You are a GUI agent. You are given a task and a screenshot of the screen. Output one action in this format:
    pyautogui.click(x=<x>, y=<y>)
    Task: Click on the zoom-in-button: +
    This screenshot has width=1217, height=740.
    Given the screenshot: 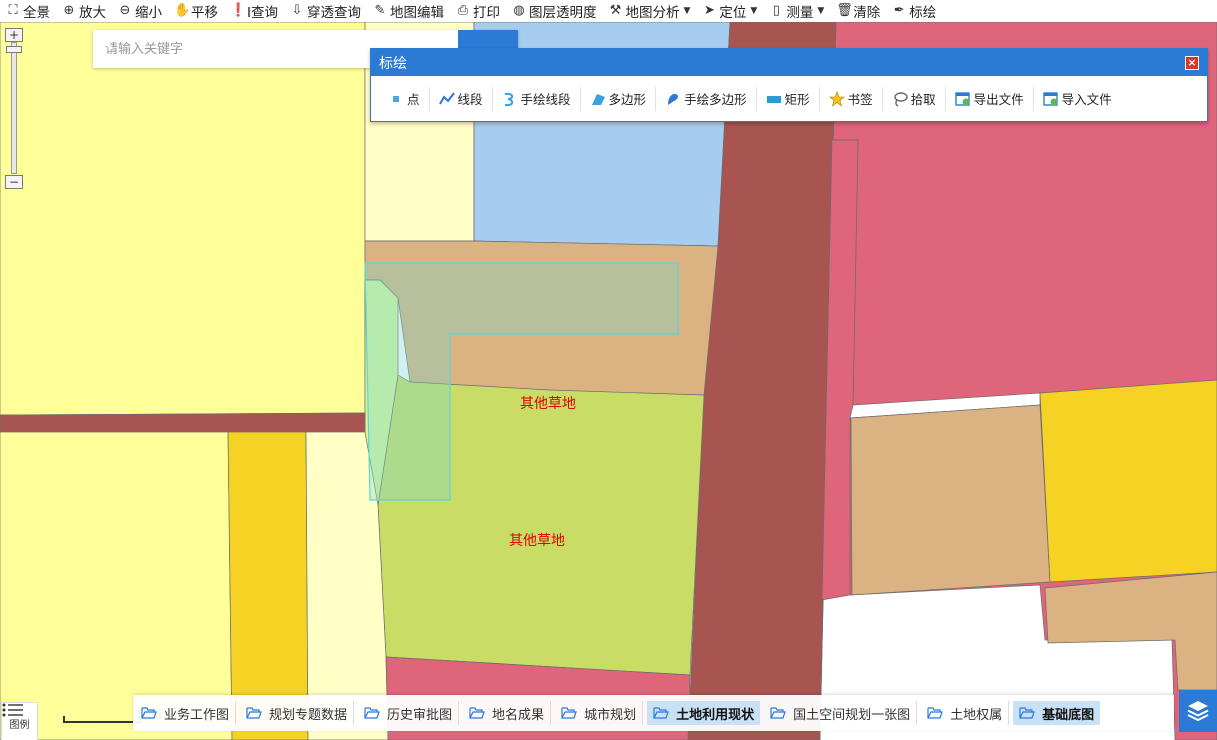 What is the action you would take?
    pyautogui.click(x=14, y=35)
    